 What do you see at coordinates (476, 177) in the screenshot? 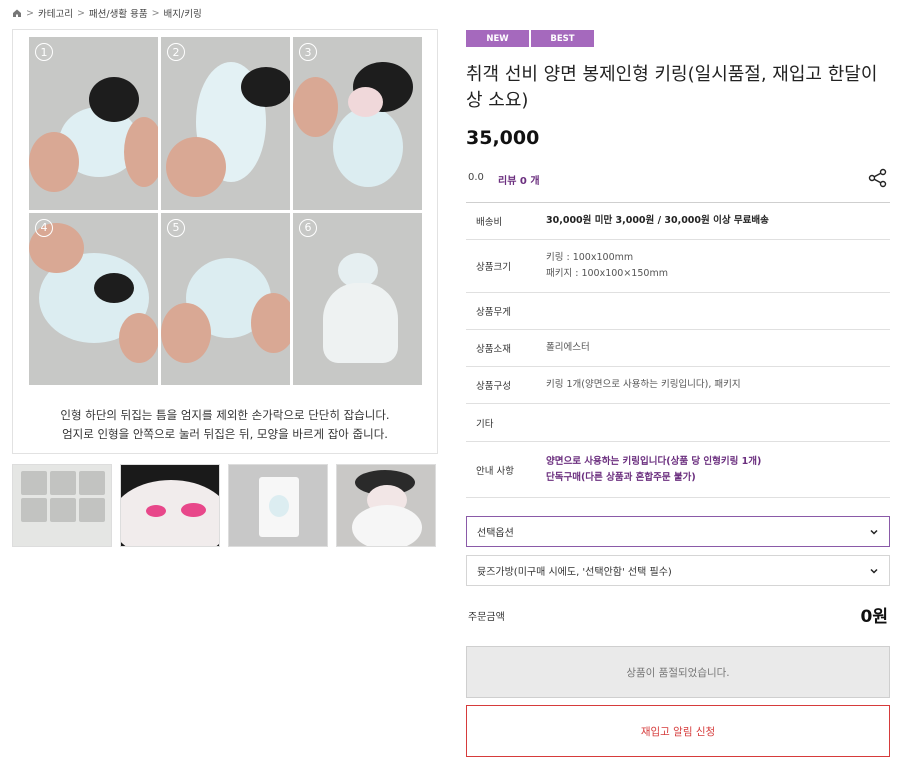
I see `rating-score: 0.0` at bounding box center [476, 177].